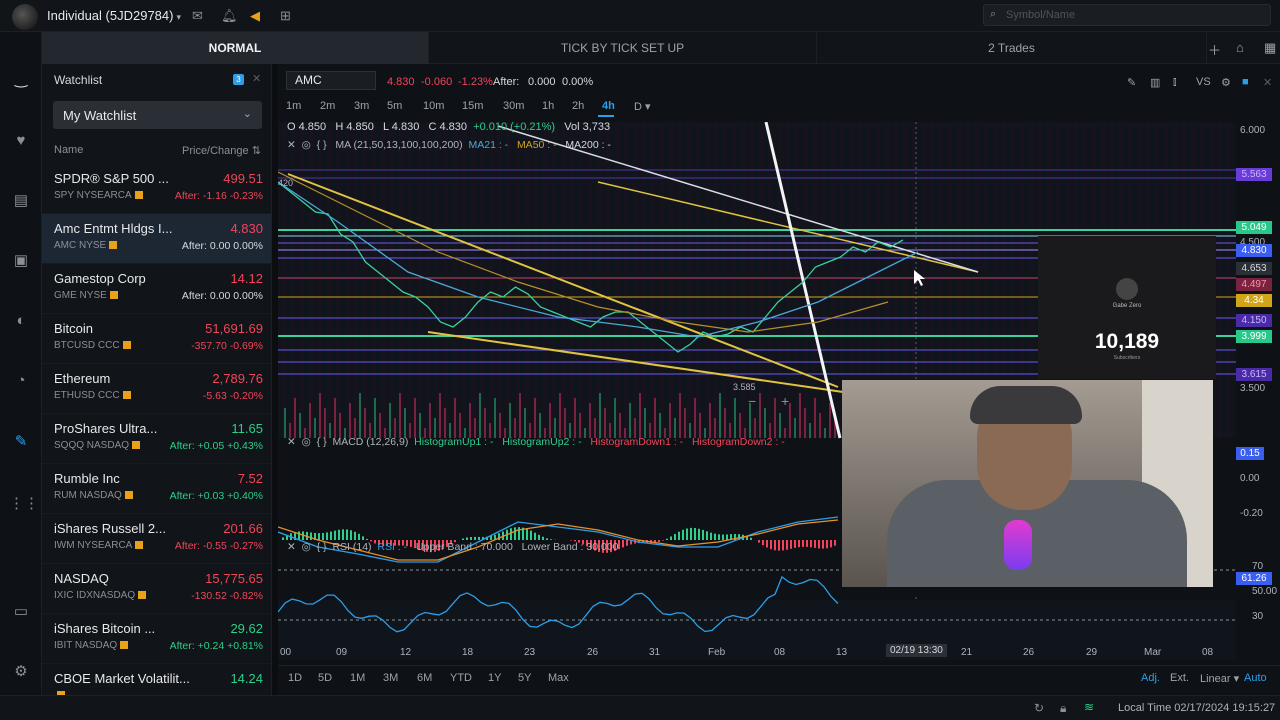  What do you see at coordinates (1127, 15) in the screenshot?
I see `symbol-search-input: ⌕ Symbol/Name` at bounding box center [1127, 15].